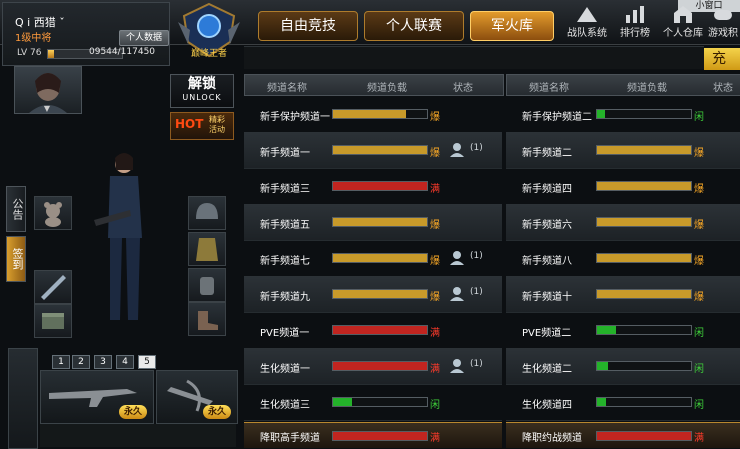  What do you see at coordinates (635, 24) in the screenshot?
I see `ranking-button: 排行榜` at bounding box center [635, 24].